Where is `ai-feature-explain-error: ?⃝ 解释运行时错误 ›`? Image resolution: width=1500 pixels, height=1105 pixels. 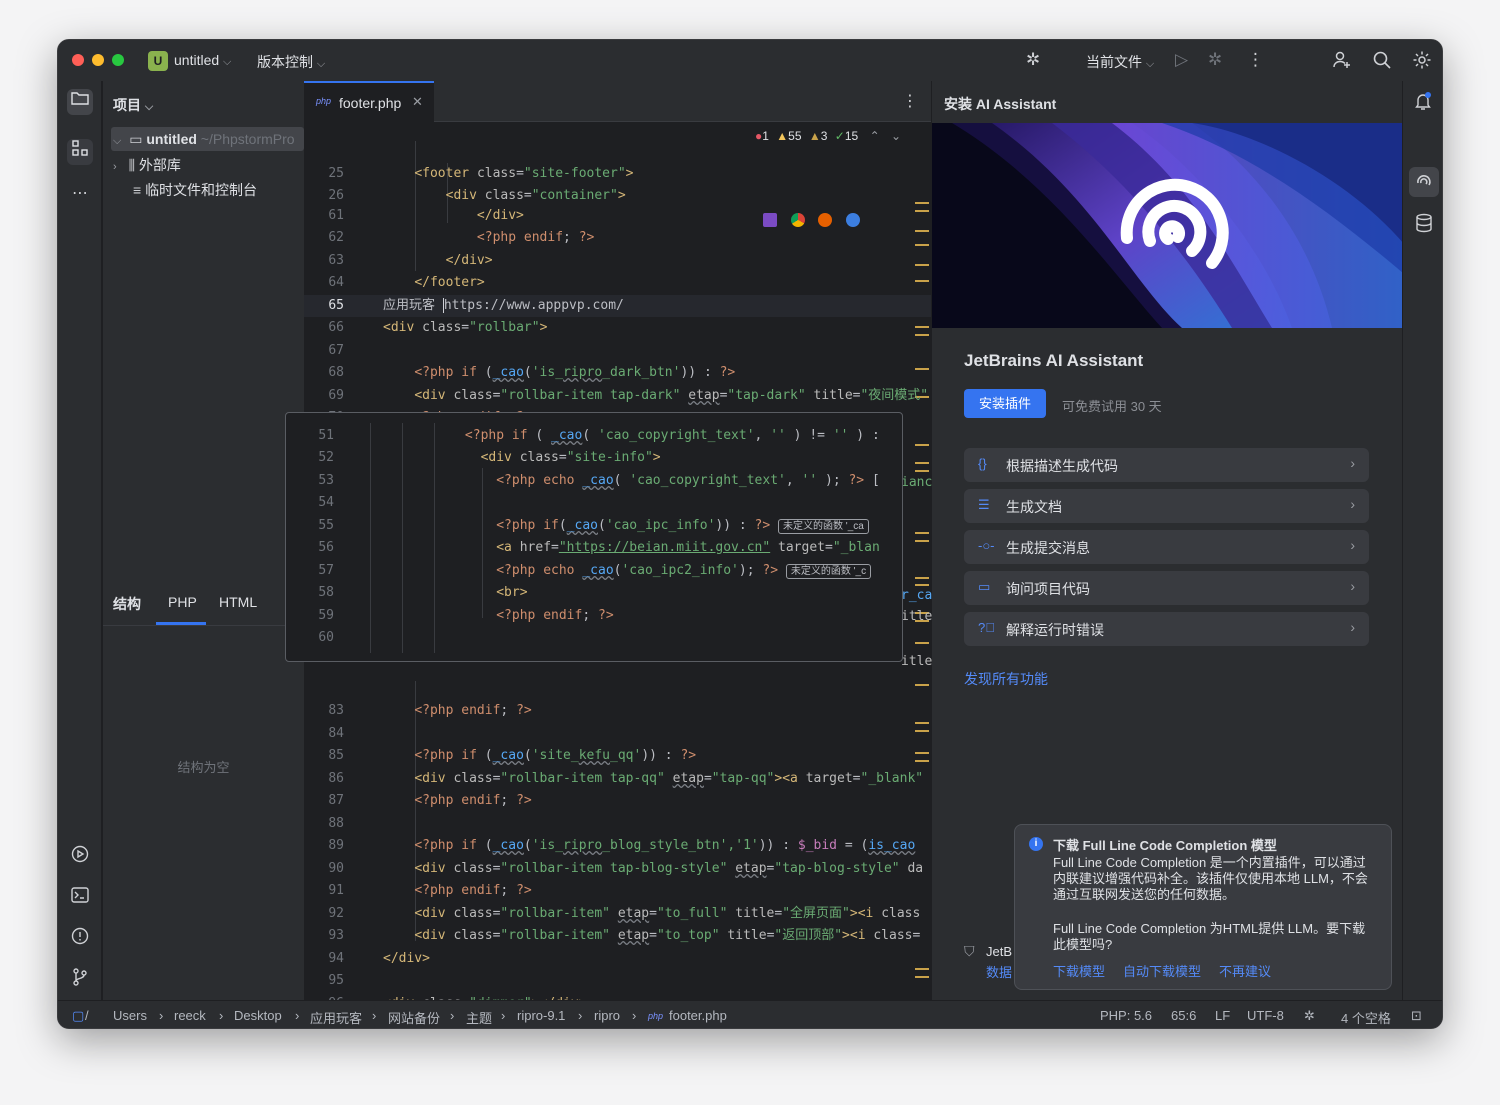 ai-feature-explain-error: ?⃝ 解释运行时错误 › is located at coordinates (1166, 629).